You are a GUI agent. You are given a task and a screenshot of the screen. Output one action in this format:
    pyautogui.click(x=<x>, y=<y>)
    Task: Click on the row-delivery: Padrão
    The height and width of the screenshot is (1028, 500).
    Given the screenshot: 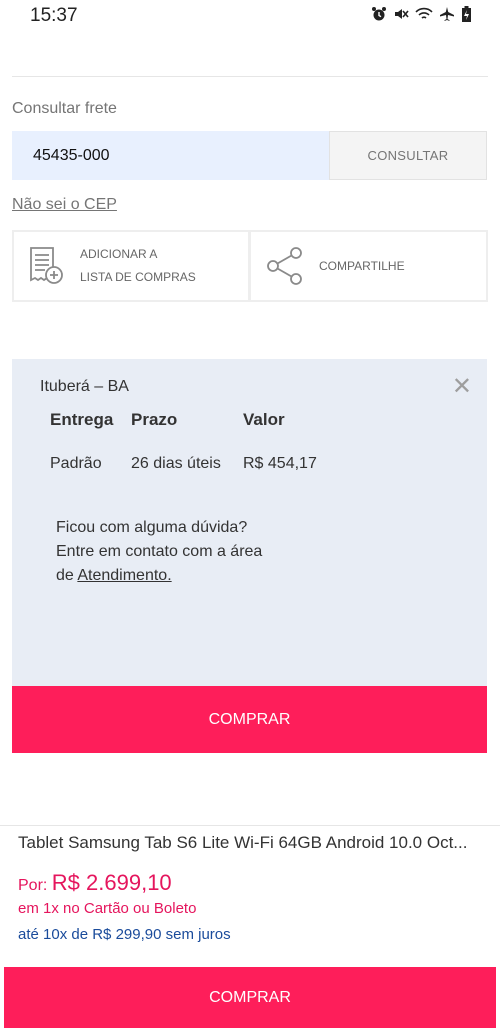 What is the action you would take?
    pyautogui.click(x=76, y=463)
    